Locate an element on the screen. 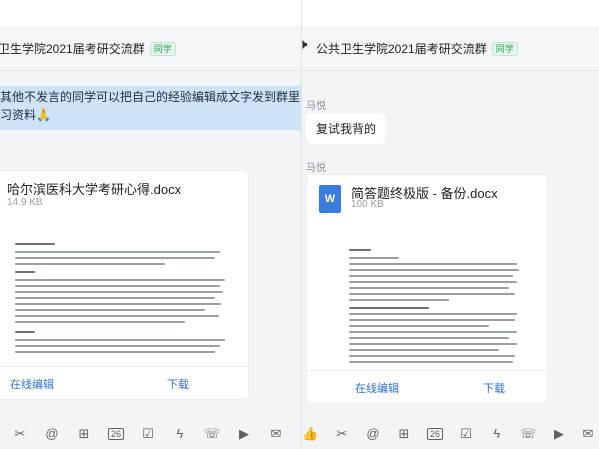  group-avatar-icon: 🕨 is located at coordinates (305, 44).